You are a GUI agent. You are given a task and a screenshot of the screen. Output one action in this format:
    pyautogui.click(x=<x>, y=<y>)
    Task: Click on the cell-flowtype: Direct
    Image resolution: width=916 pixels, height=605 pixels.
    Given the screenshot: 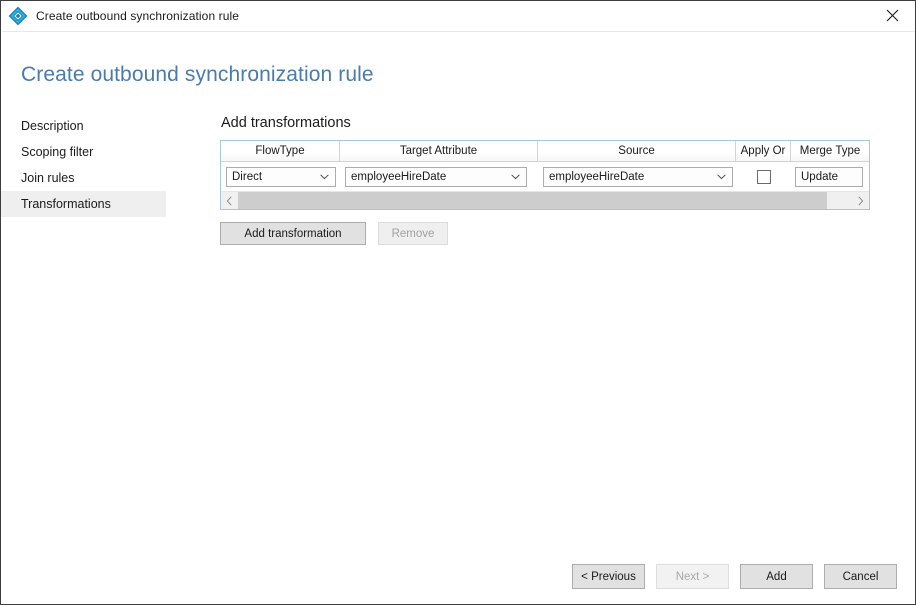 What is the action you would take?
    pyautogui.click(x=280, y=176)
    